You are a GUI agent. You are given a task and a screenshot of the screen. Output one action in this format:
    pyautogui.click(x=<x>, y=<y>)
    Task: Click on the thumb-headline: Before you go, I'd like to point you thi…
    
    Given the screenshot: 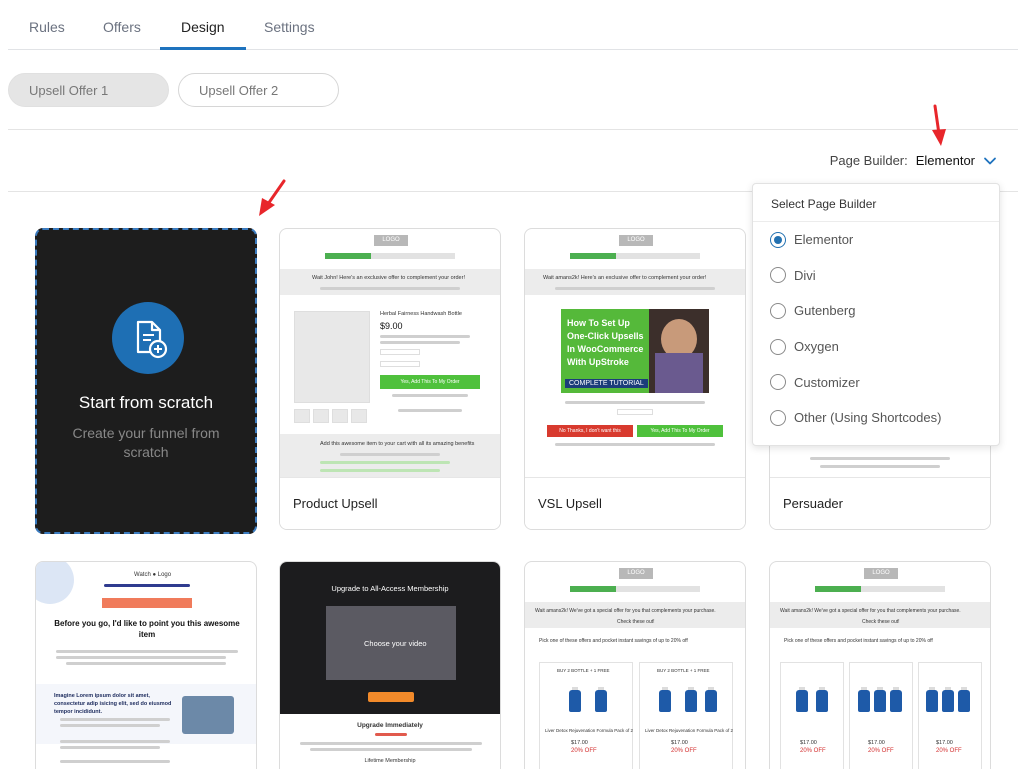 What is the action you would take?
    pyautogui.click(x=147, y=629)
    